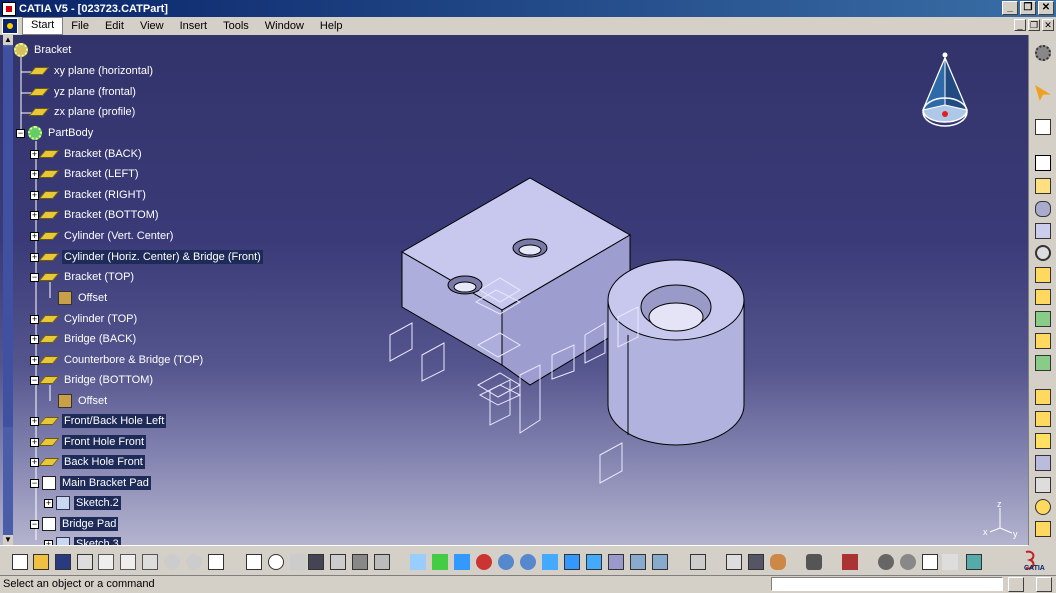 The height and width of the screenshot is (593, 1056). Describe the element at coordinates (506, 562) in the screenshot. I see `zoom-in-icon` at that location.